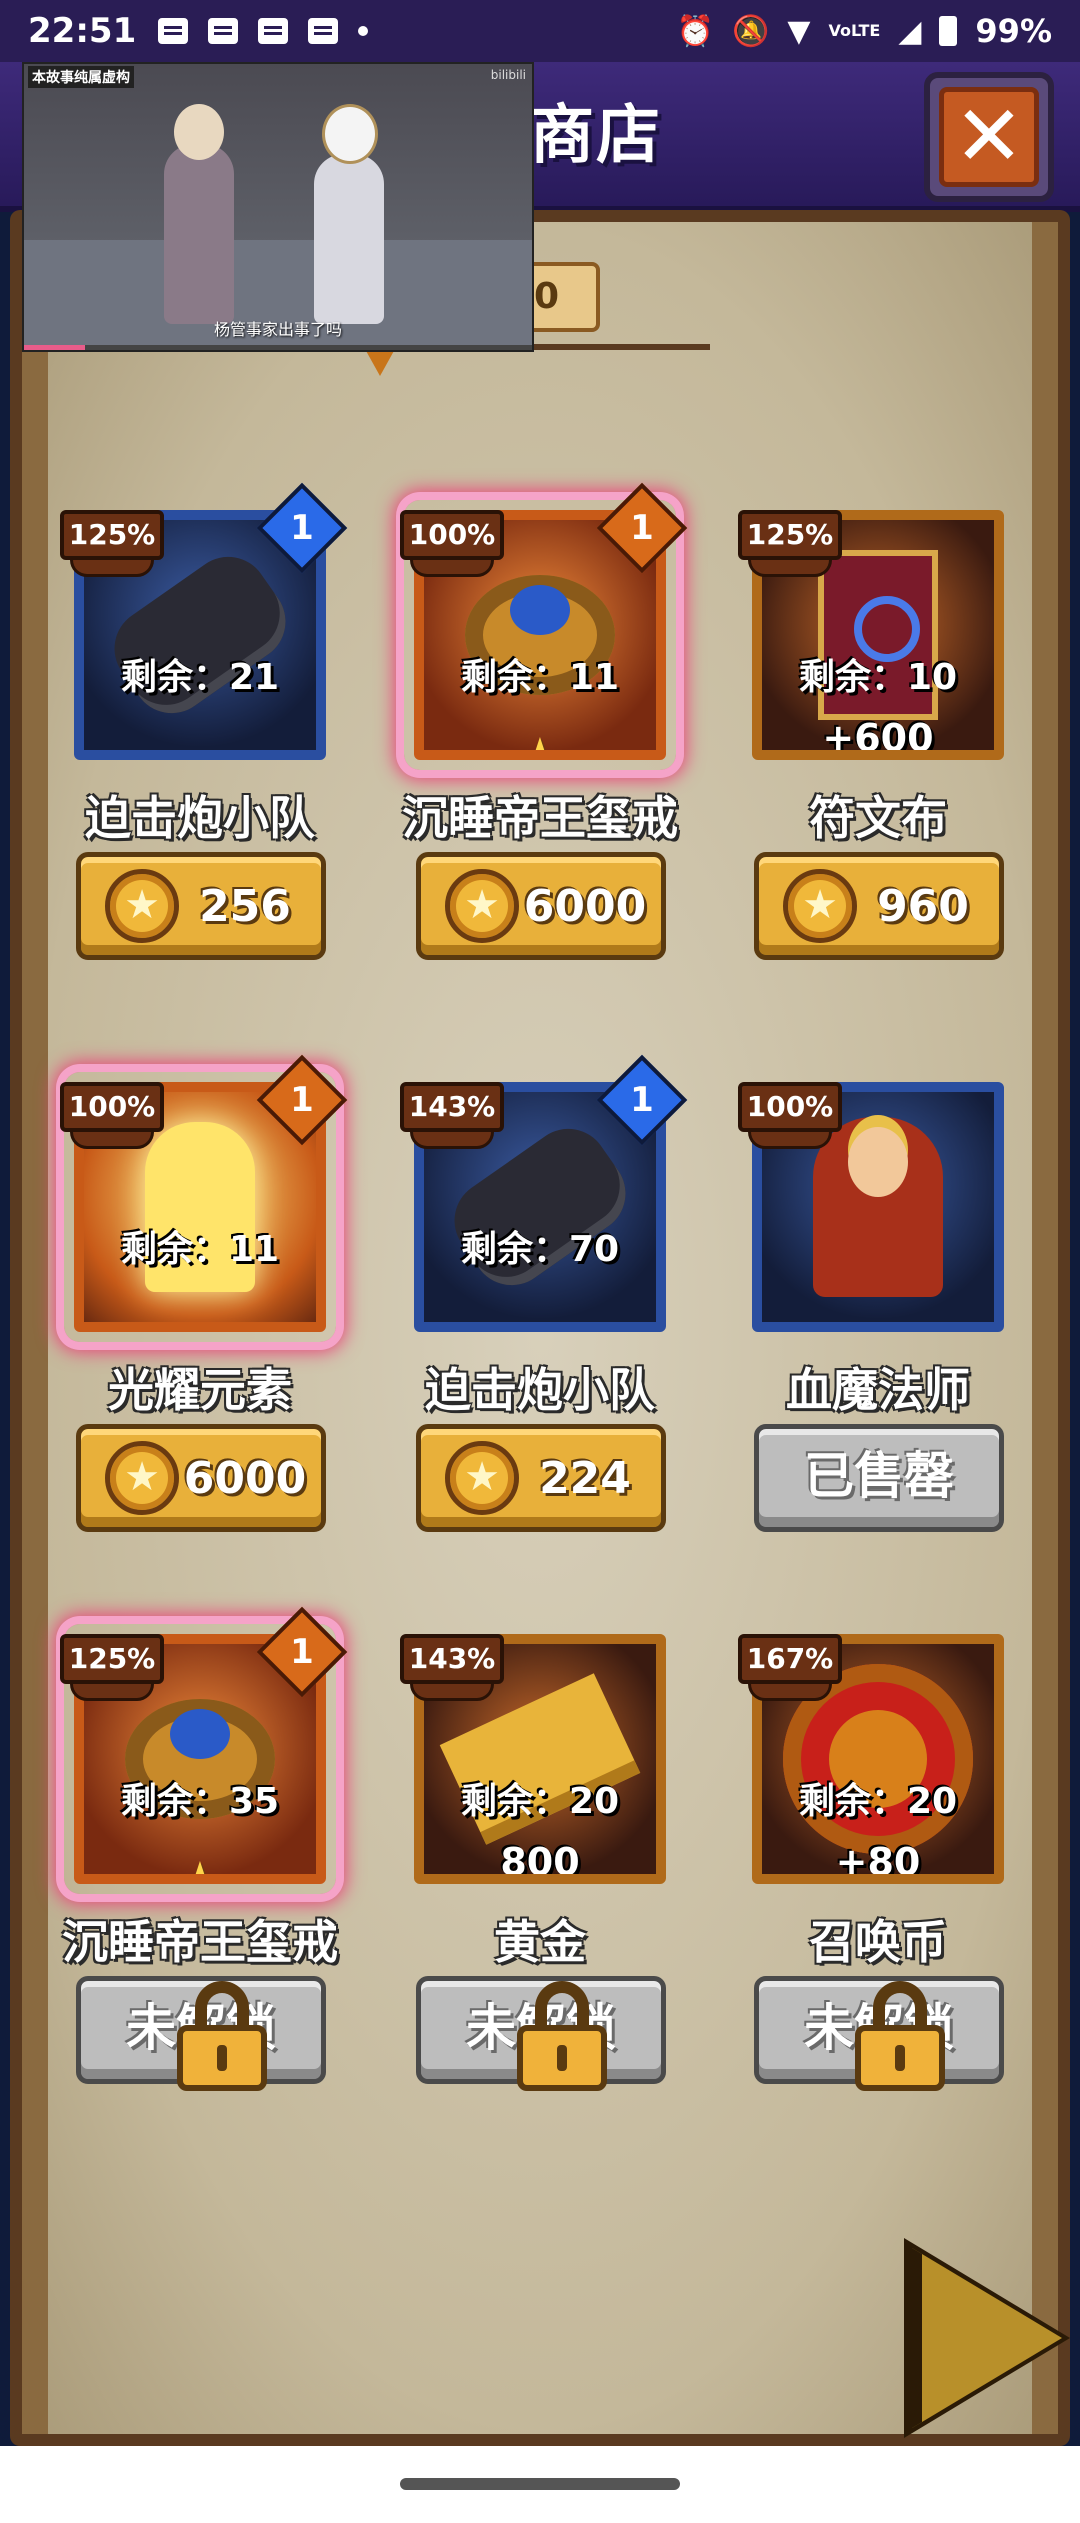  What do you see at coordinates (878, 1862) in the screenshot?
I see `item-bonus: +80` at bounding box center [878, 1862].